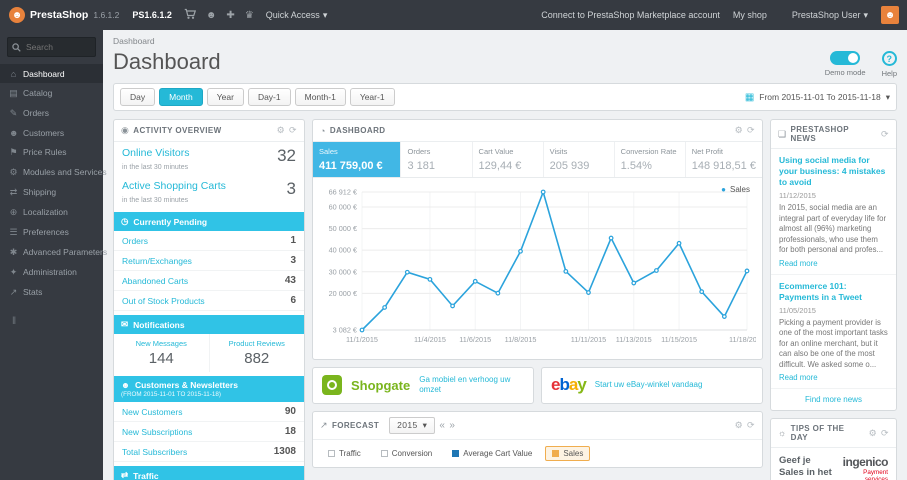 The height and width of the screenshot is (480, 907). Describe the element at coordinates (889, 58) in the screenshot. I see `help-icon: ?` at that location.